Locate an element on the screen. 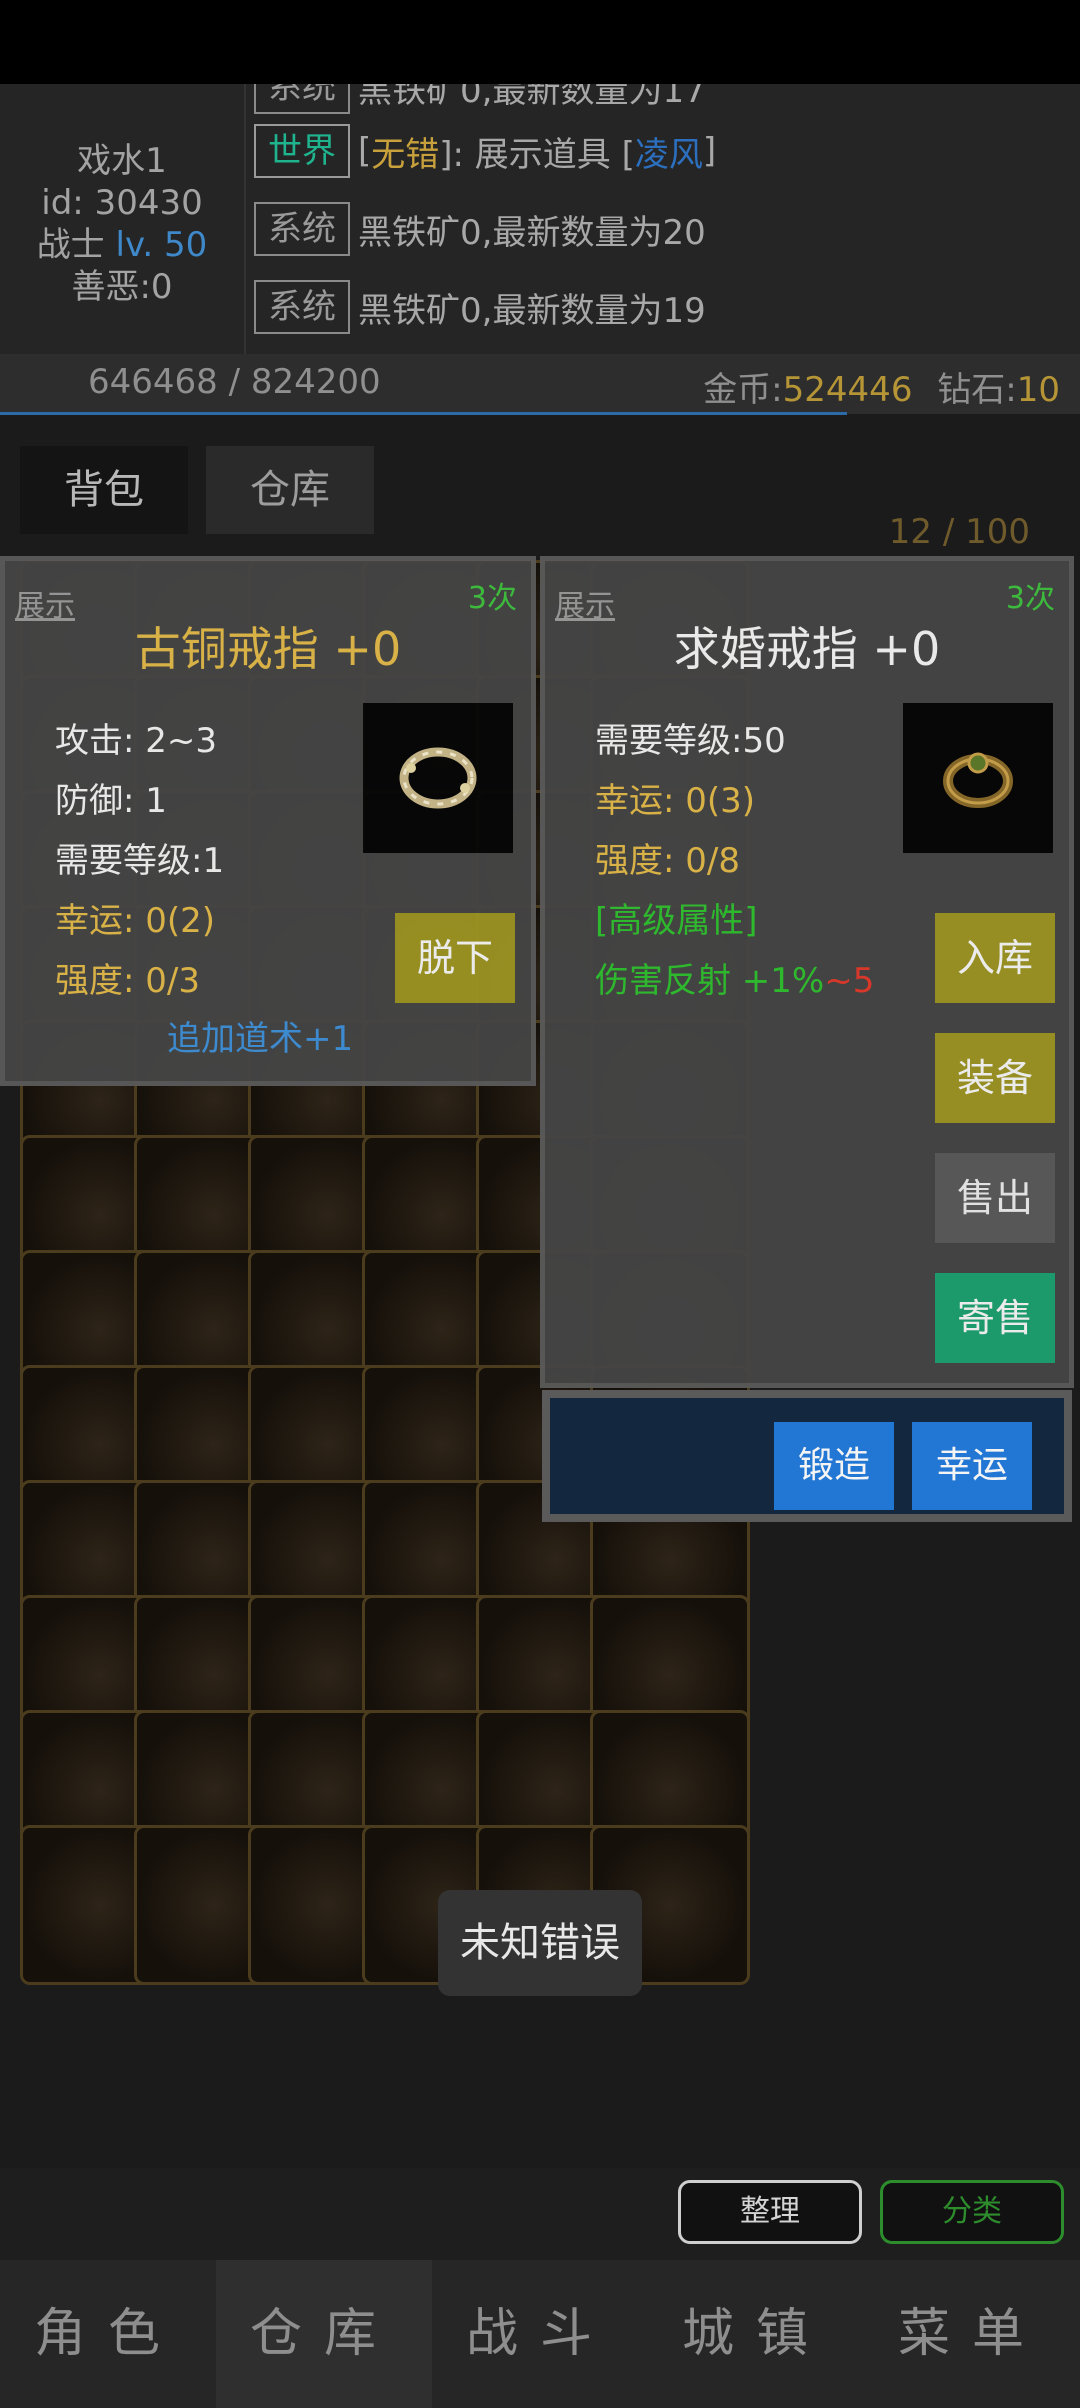  tab-warehouse: 仓库 is located at coordinates (290, 490).